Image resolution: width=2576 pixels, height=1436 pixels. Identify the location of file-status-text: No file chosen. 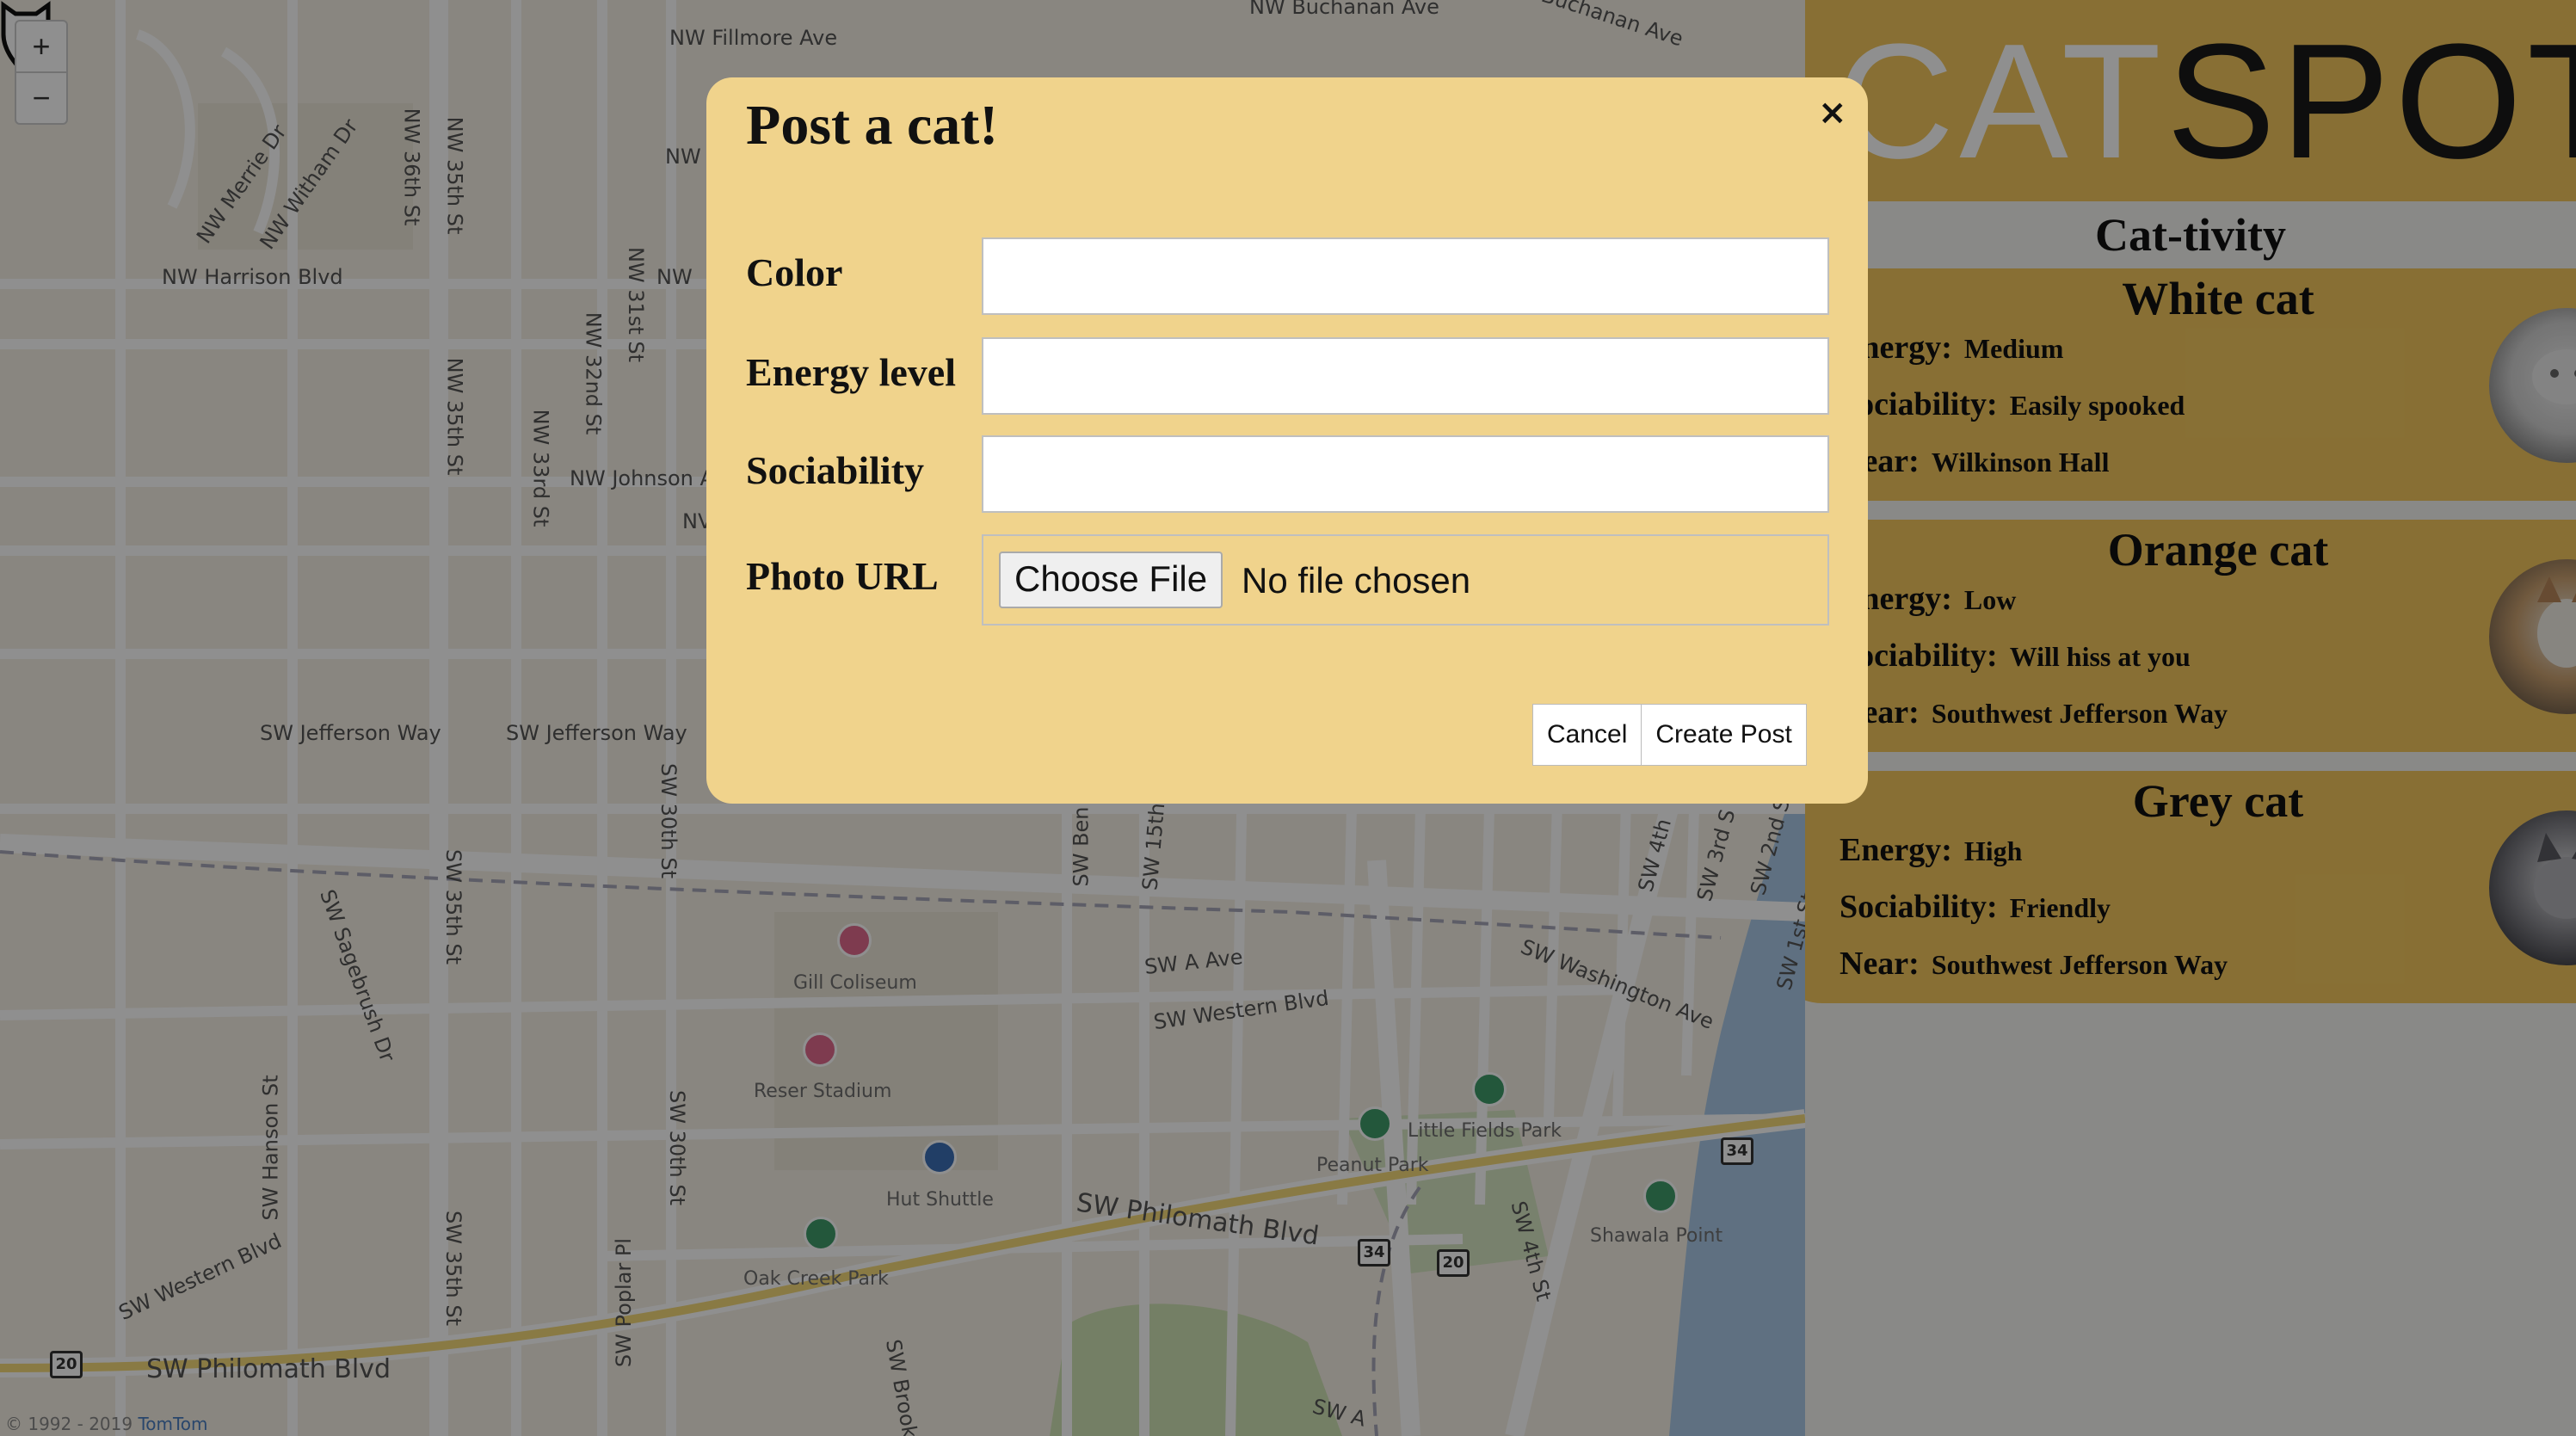
(1356, 580).